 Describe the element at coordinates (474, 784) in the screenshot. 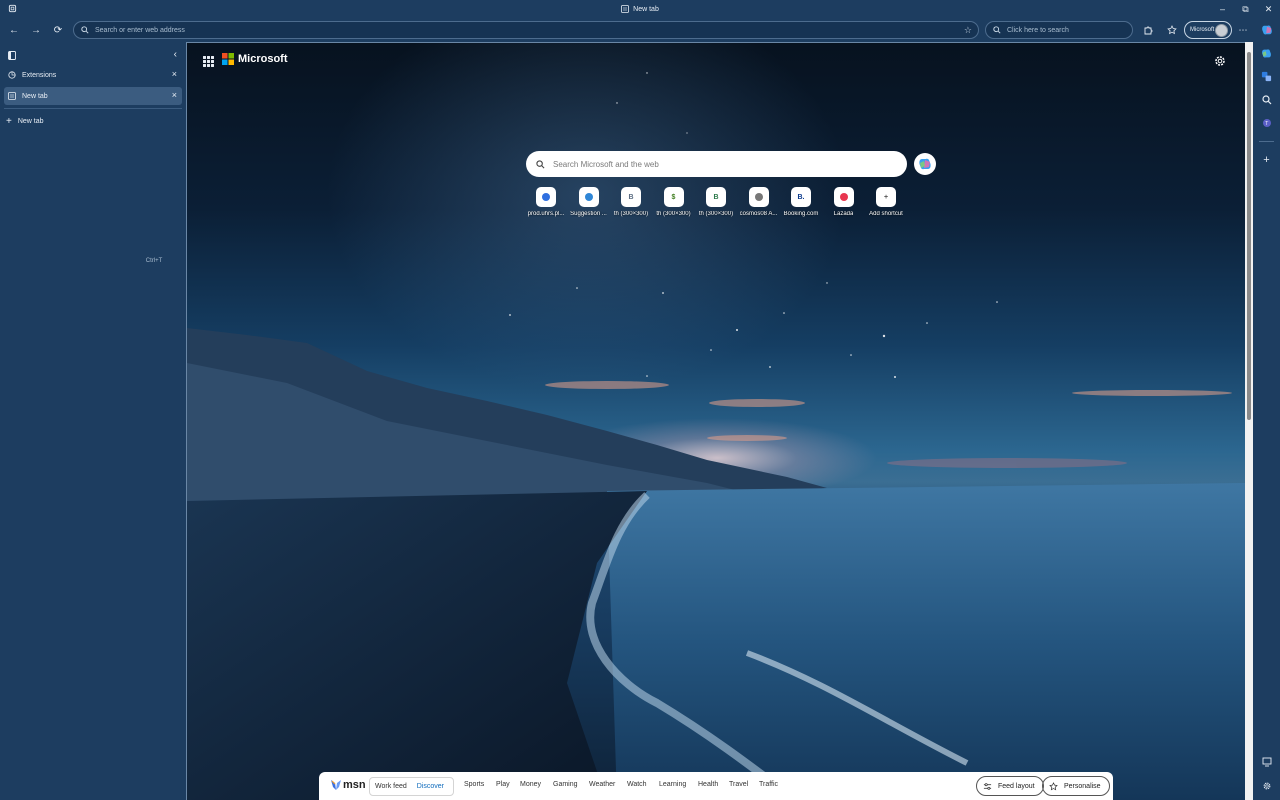

I see `msn-nav-sports: Sports` at that location.